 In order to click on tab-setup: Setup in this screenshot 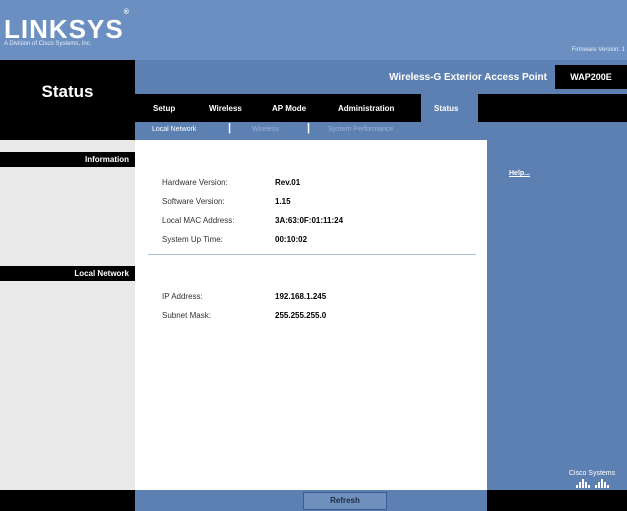, I will do `click(164, 108)`.